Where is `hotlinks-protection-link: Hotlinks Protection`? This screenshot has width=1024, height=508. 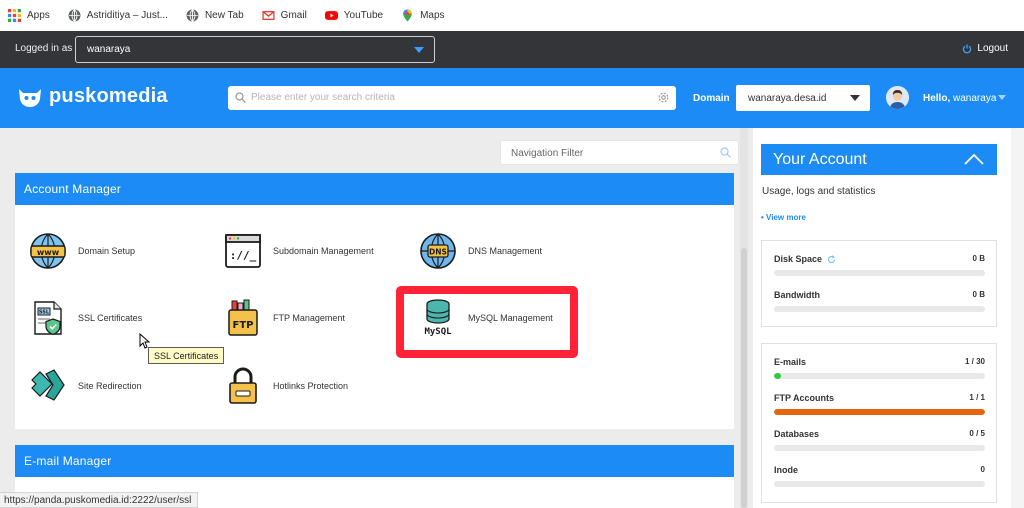 hotlinks-protection-link: Hotlinks Protection is located at coordinates (286, 386).